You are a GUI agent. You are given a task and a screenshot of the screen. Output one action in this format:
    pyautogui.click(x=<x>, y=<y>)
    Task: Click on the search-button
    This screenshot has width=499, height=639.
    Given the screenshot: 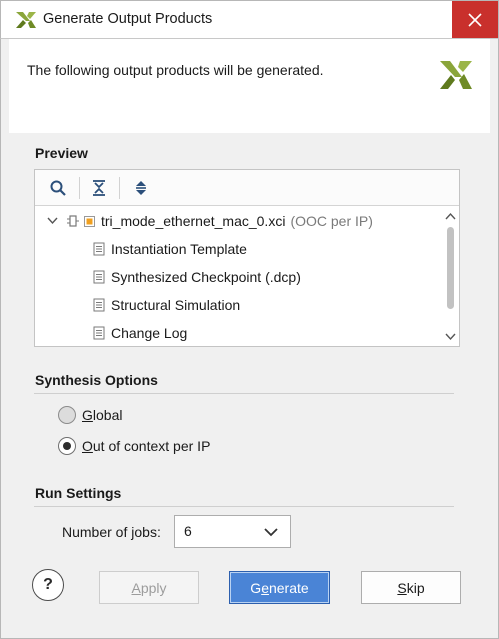 What is the action you would take?
    pyautogui.click(x=58, y=188)
    